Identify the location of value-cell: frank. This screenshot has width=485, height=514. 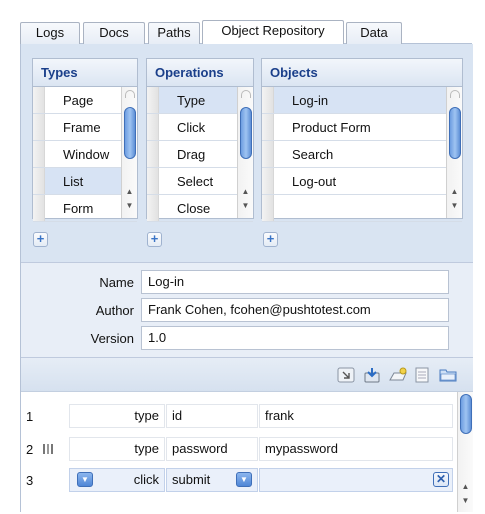
(356, 416).